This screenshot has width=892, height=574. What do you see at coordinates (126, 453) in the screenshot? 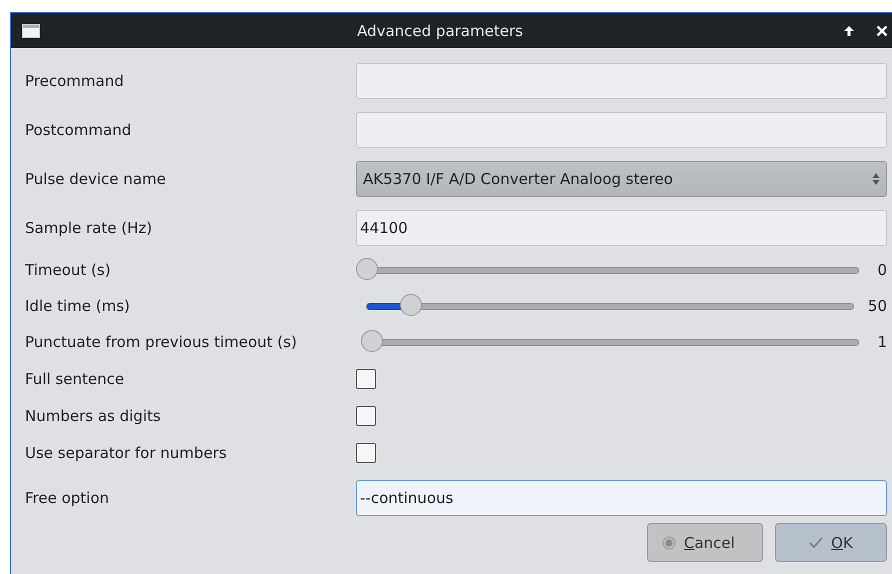
I see `field-label: Use separator for numbers` at bounding box center [126, 453].